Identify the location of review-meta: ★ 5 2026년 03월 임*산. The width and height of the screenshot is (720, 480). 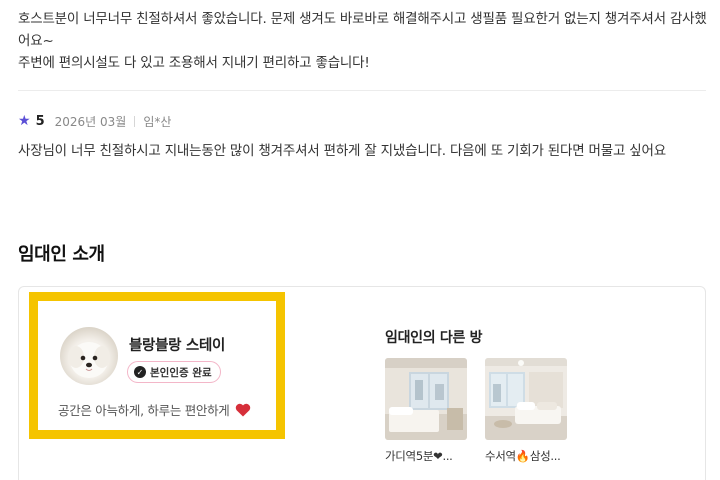
(94, 121).